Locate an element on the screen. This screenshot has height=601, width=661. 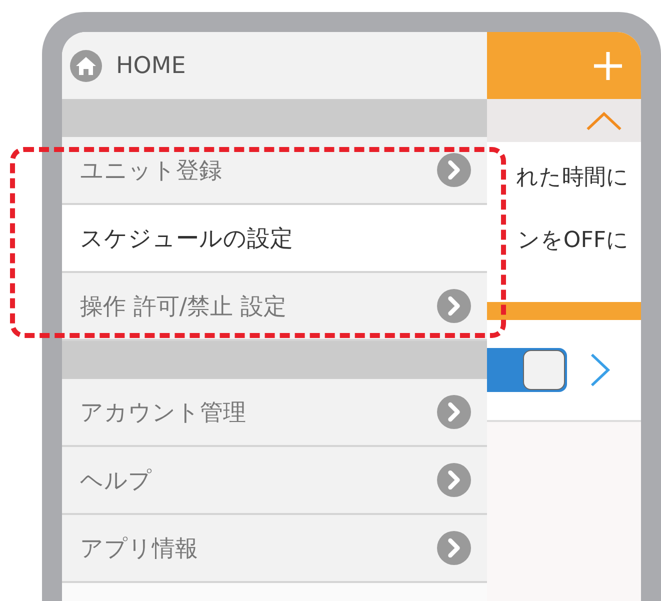
chevron-up-icon is located at coordinates (604, 120).